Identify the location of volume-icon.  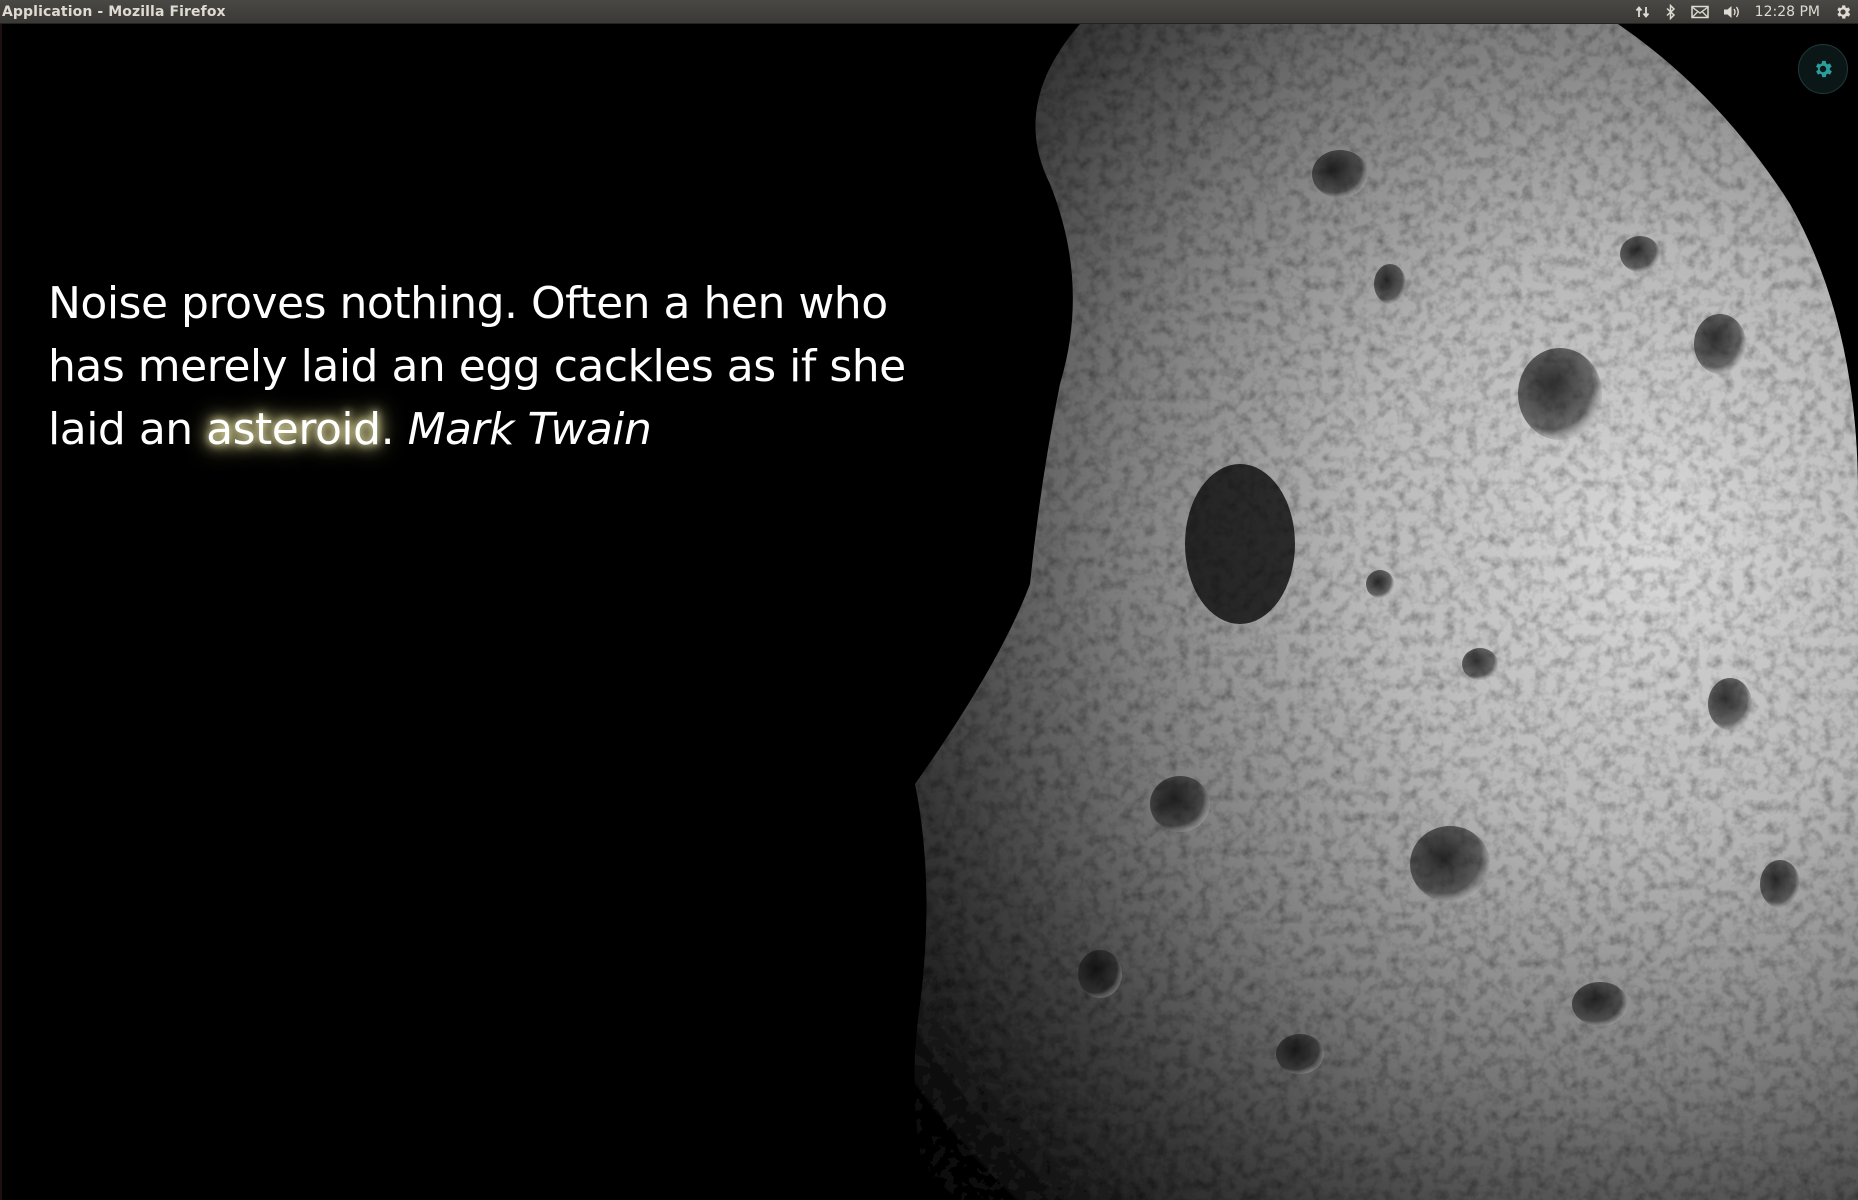
(1732, 12).